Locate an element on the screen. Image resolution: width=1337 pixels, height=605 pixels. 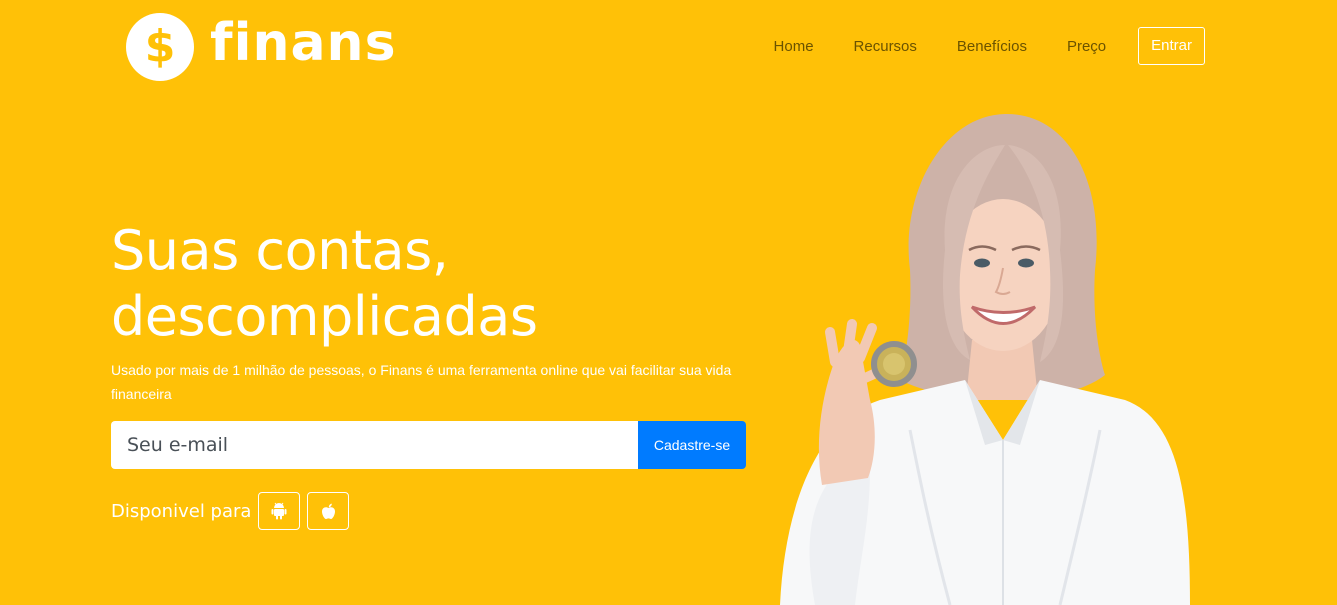
brand-logo: $ finans is located at coordinates (261, 47).